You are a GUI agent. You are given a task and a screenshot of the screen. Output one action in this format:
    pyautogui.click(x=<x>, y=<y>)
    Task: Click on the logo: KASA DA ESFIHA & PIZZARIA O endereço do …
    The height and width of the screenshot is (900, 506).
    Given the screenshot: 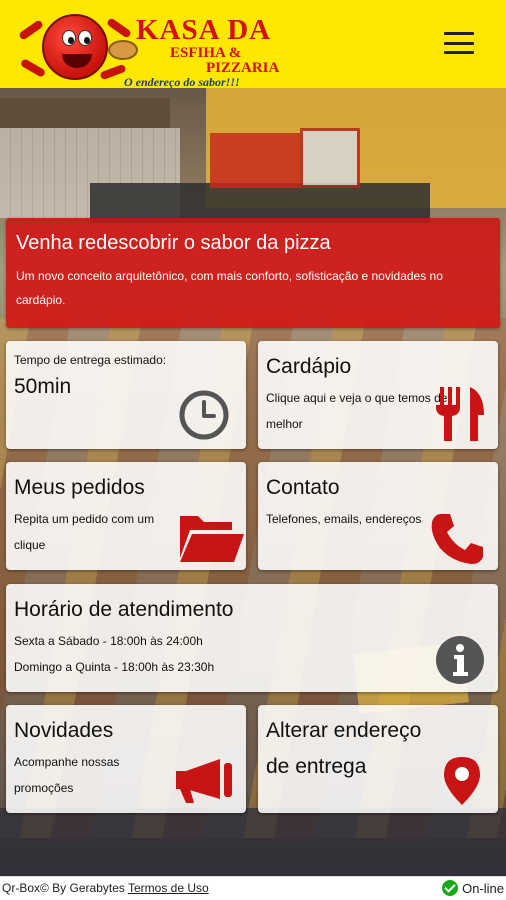 What is the action you would take?
    pyautogui.click(x=154, y=47)
    